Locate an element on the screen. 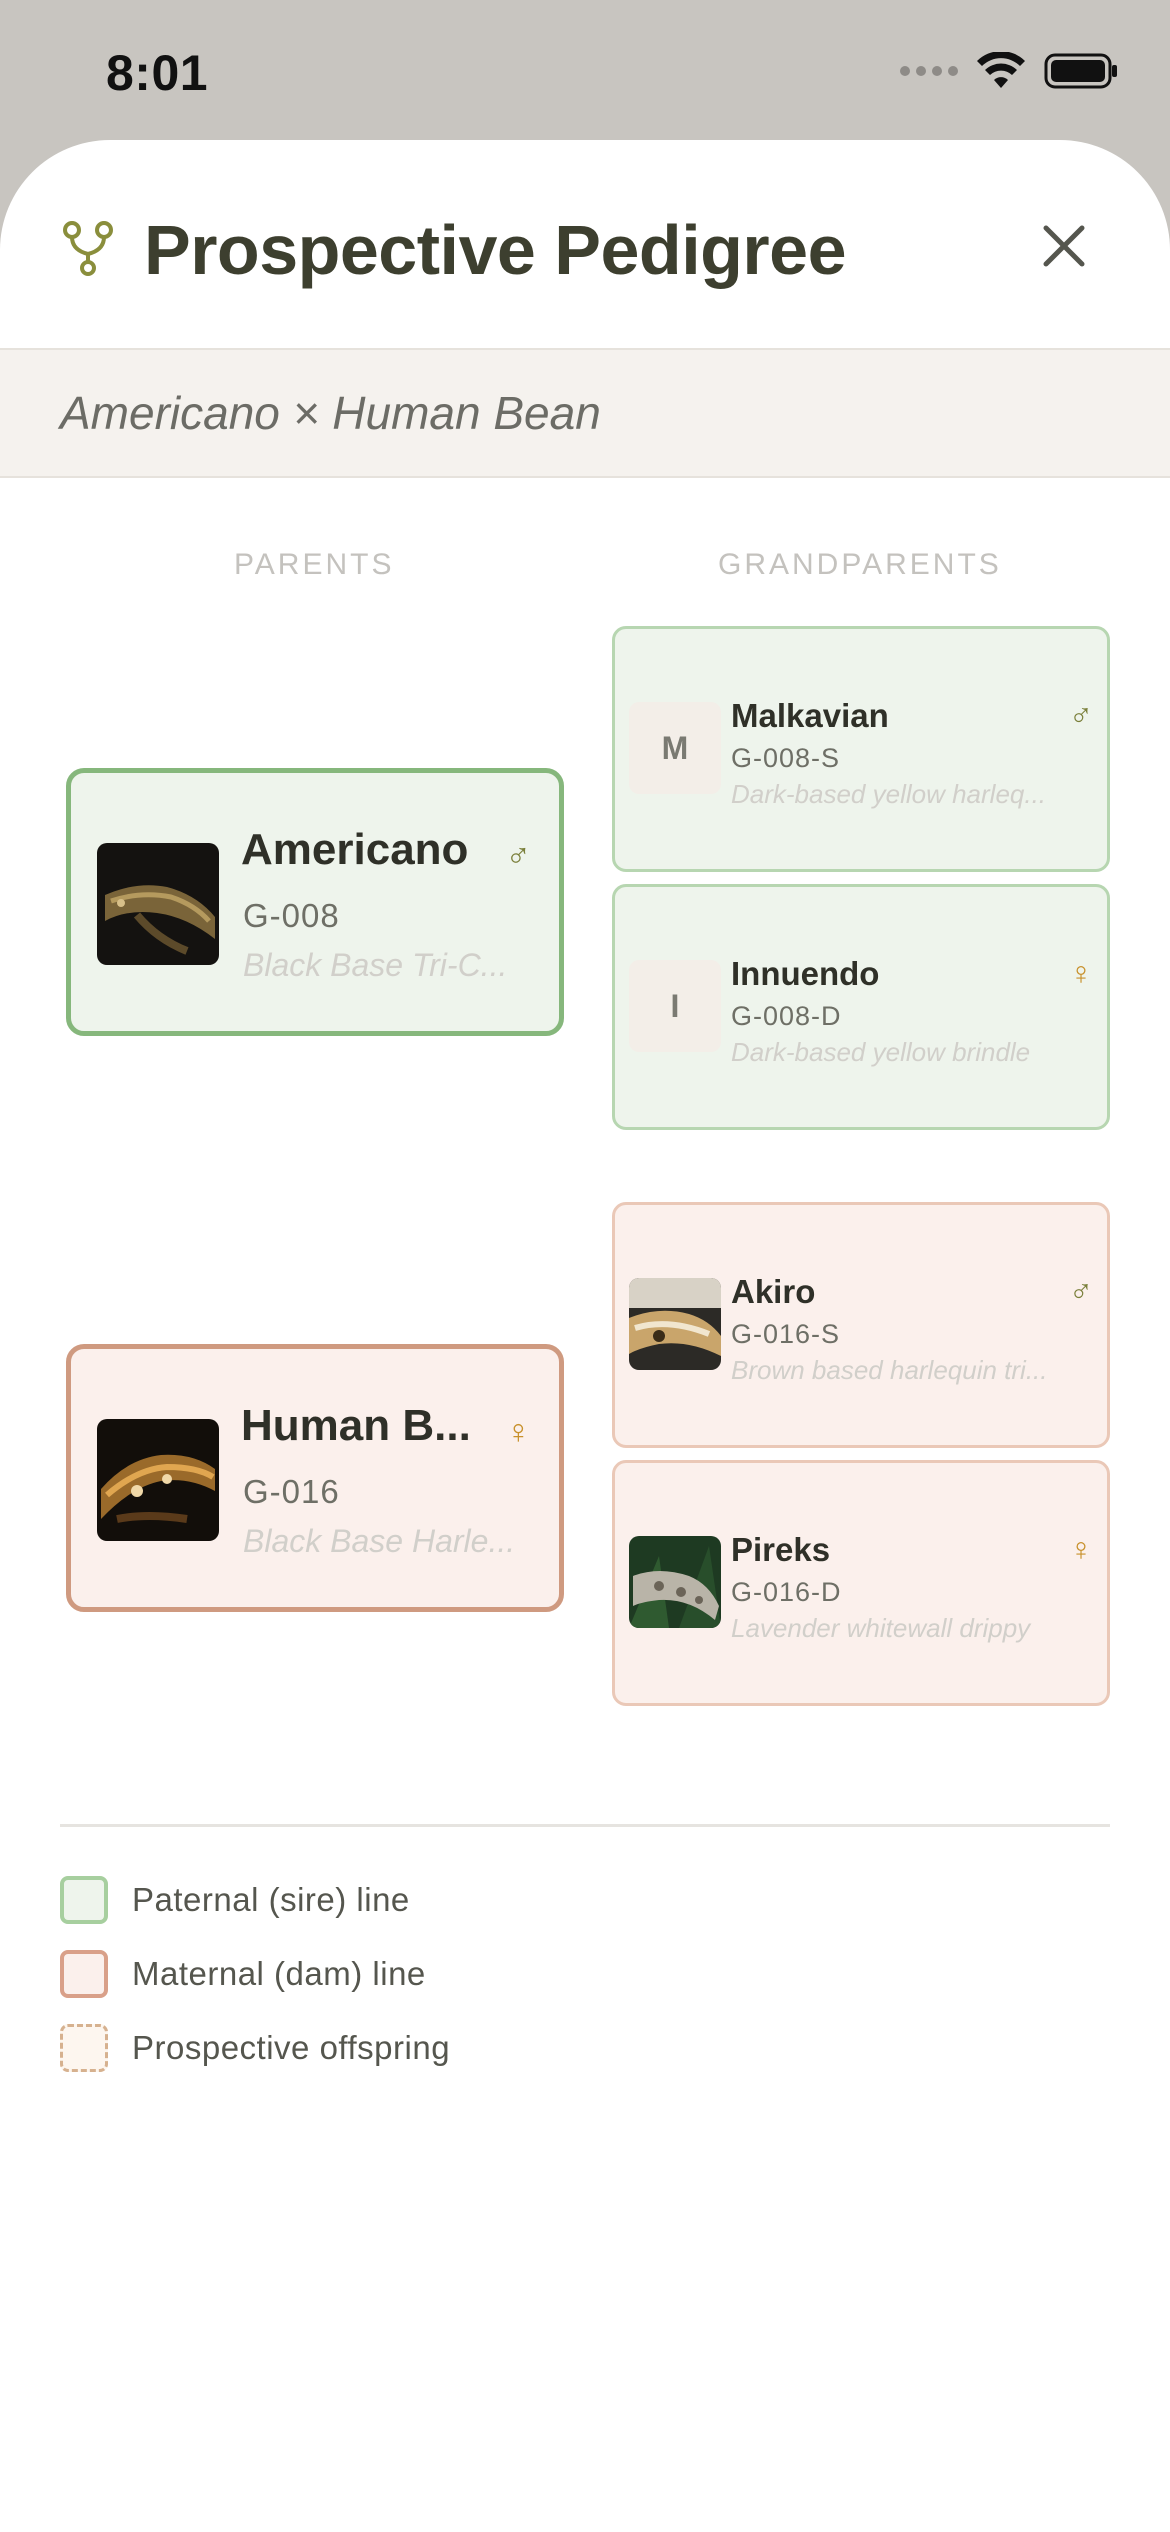  legend-label: Maternal (dam) line is located at coordinates (279, 1973).